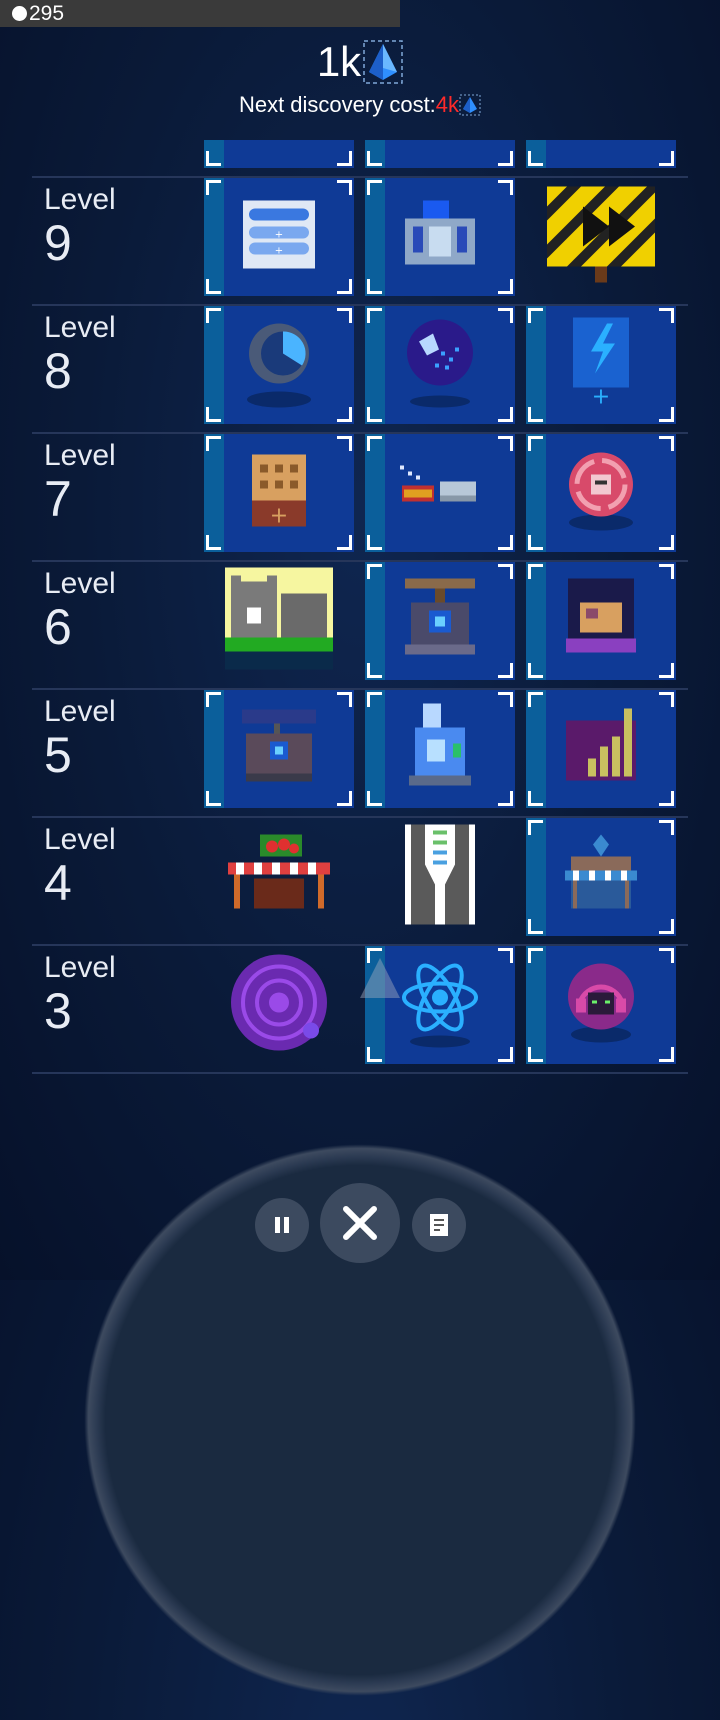 Image resolution: width=720 pixels, height=1720 pixels. I want to click on clock-ring-icon, so click(279, 365).